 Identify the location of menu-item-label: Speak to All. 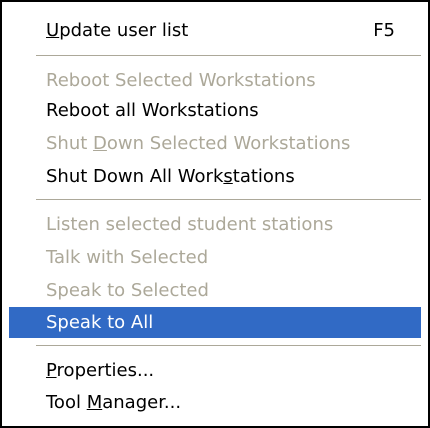
(100, 322).